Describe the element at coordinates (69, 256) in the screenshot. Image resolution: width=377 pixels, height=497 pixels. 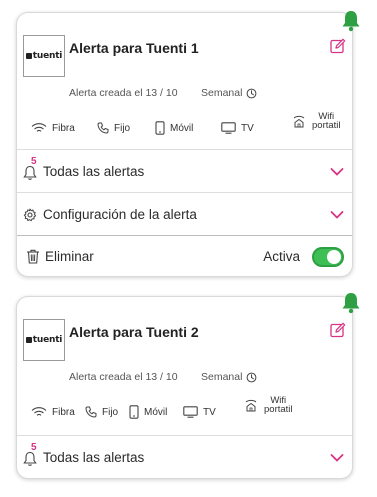
I see `delete-button: Eliminar` at that location.